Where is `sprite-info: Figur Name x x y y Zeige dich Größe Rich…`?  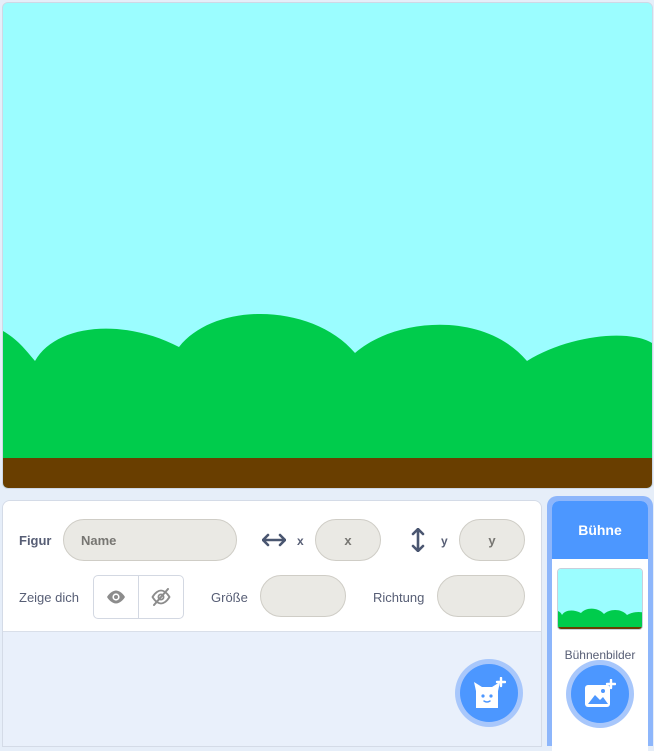 sprite-info: Figur Name x x y y Zeige dich Größe Rich… is located at coordinates (272, 566).